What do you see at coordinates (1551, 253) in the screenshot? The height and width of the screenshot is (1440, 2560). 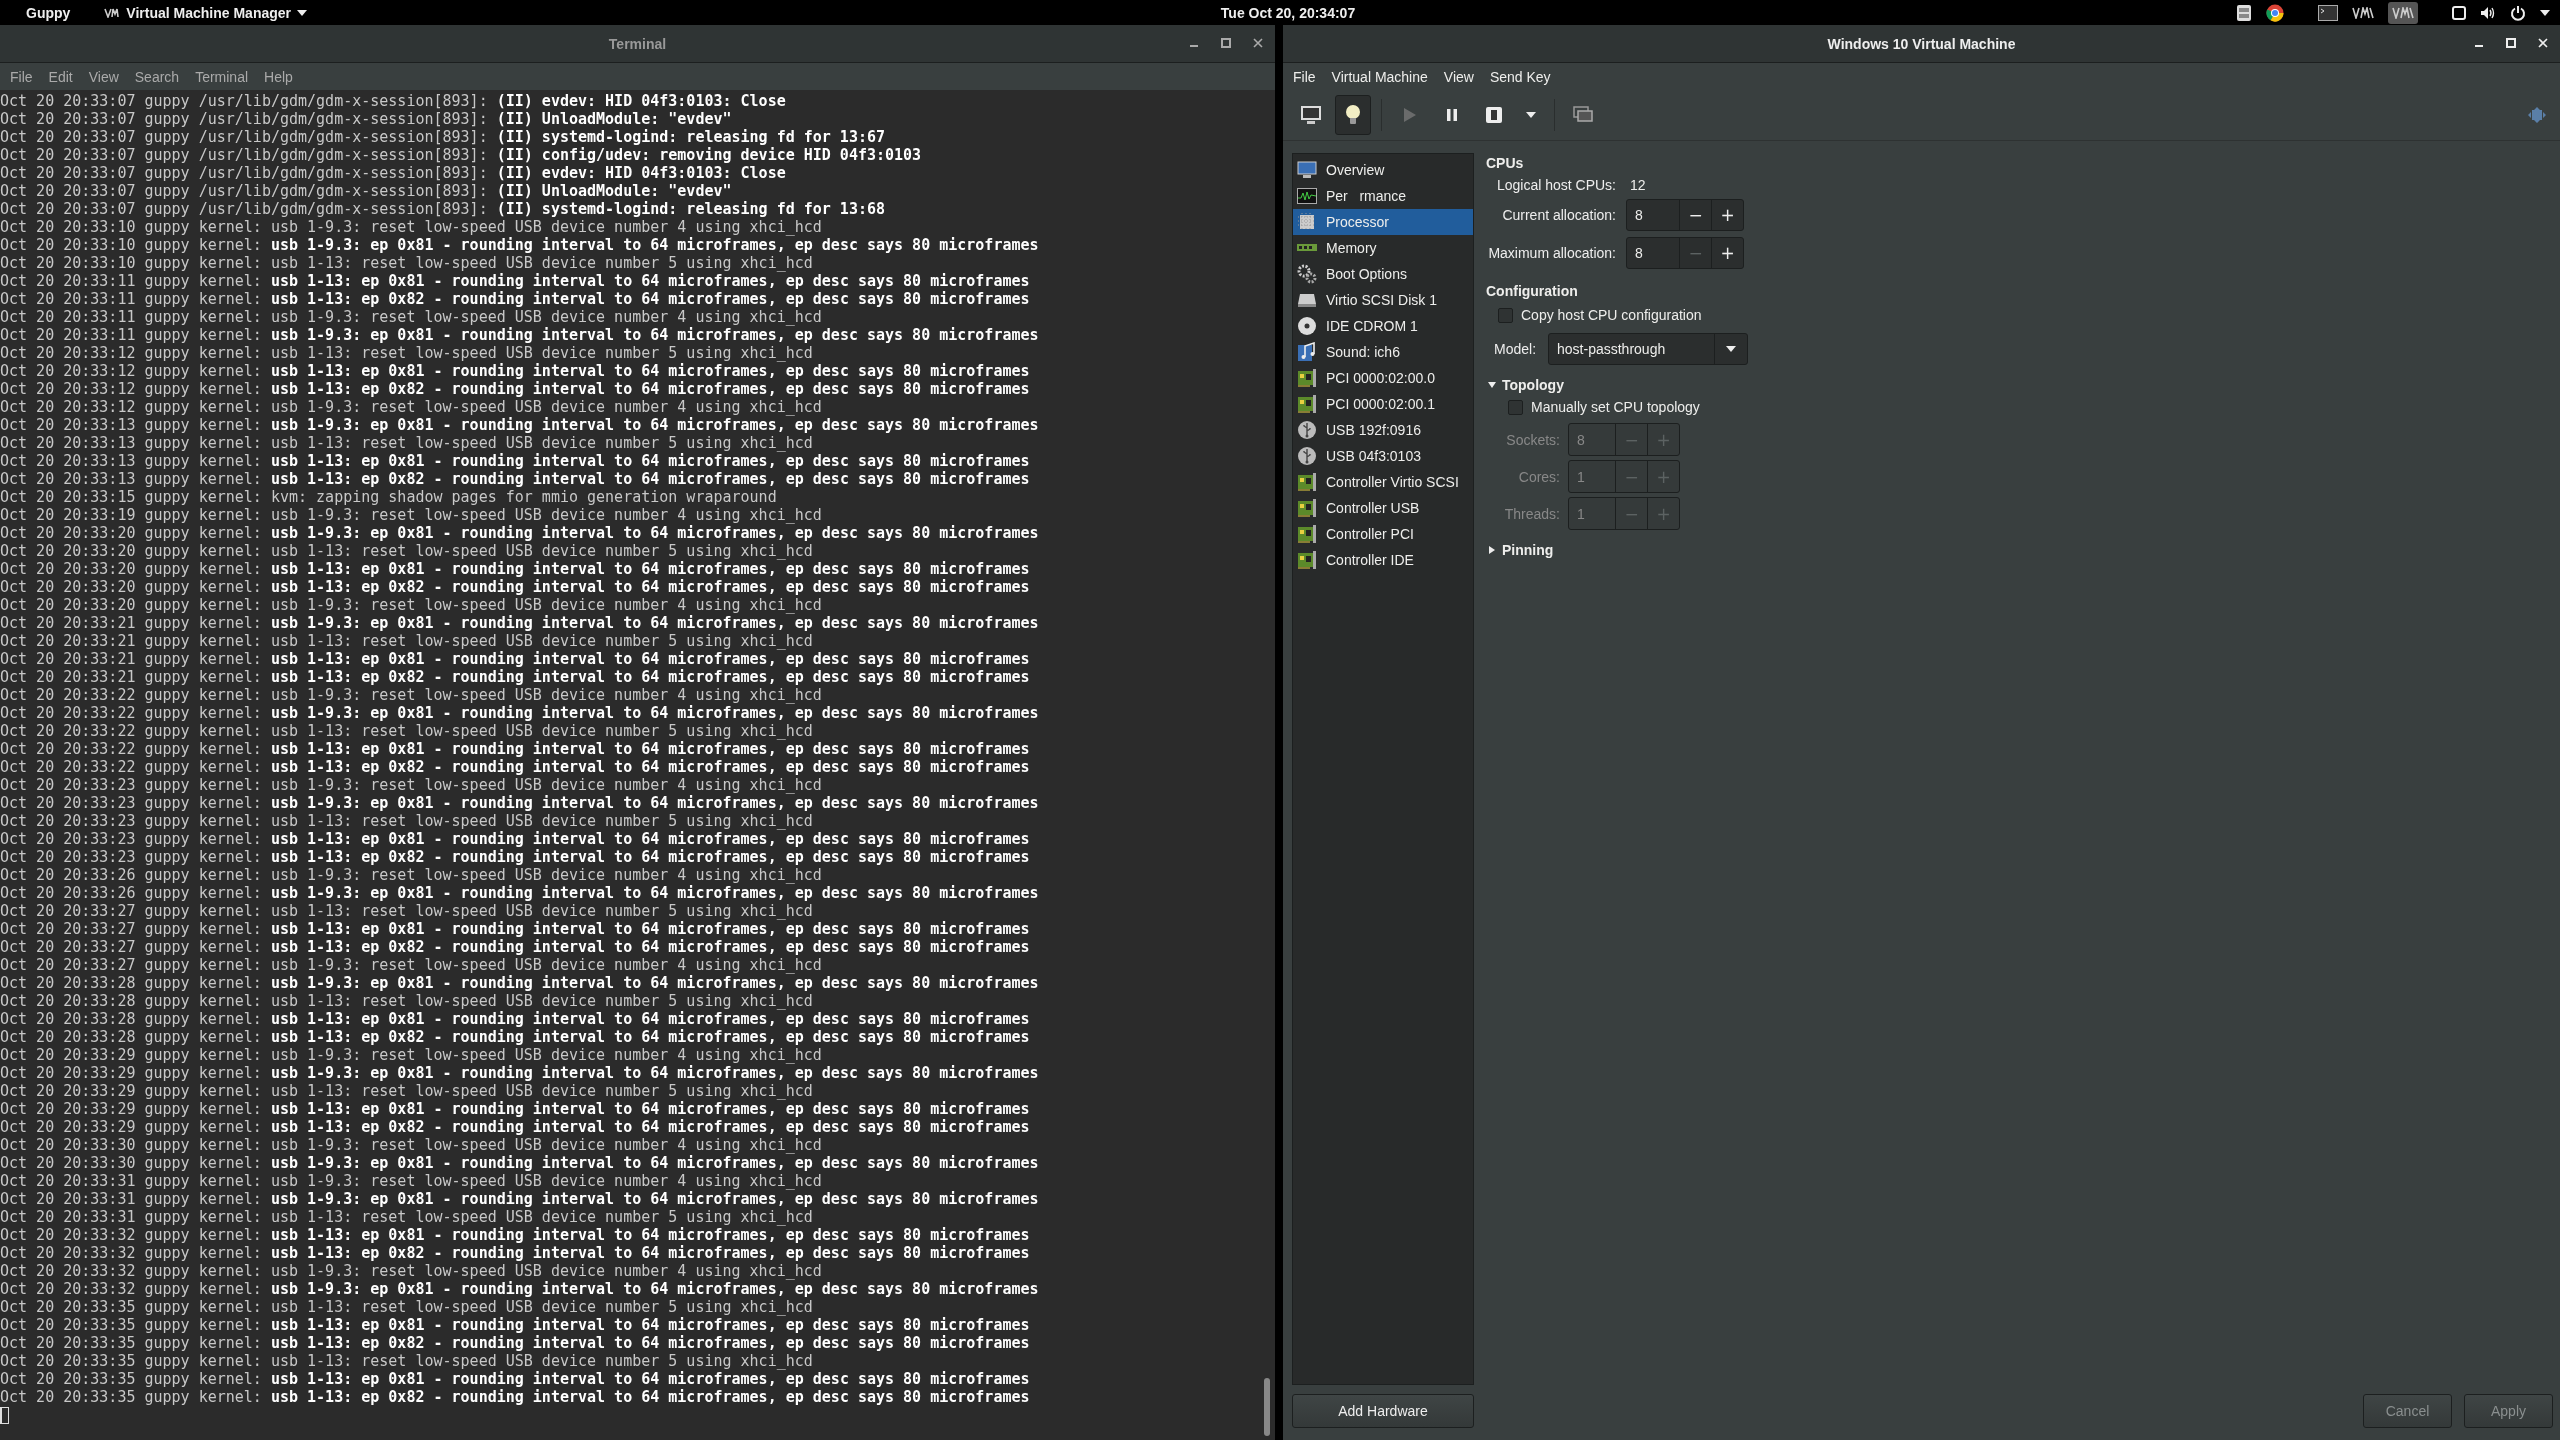 I see `field-label: Maximum allocation:` at bounding box center [1551, 253].